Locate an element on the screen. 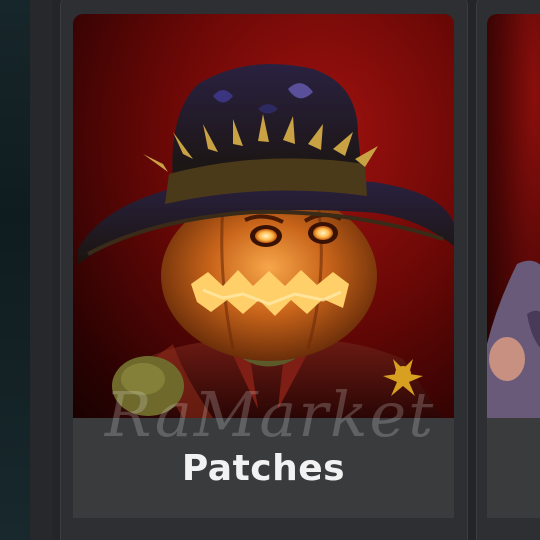  item-name: Patches is located at coordinates (263, 468).